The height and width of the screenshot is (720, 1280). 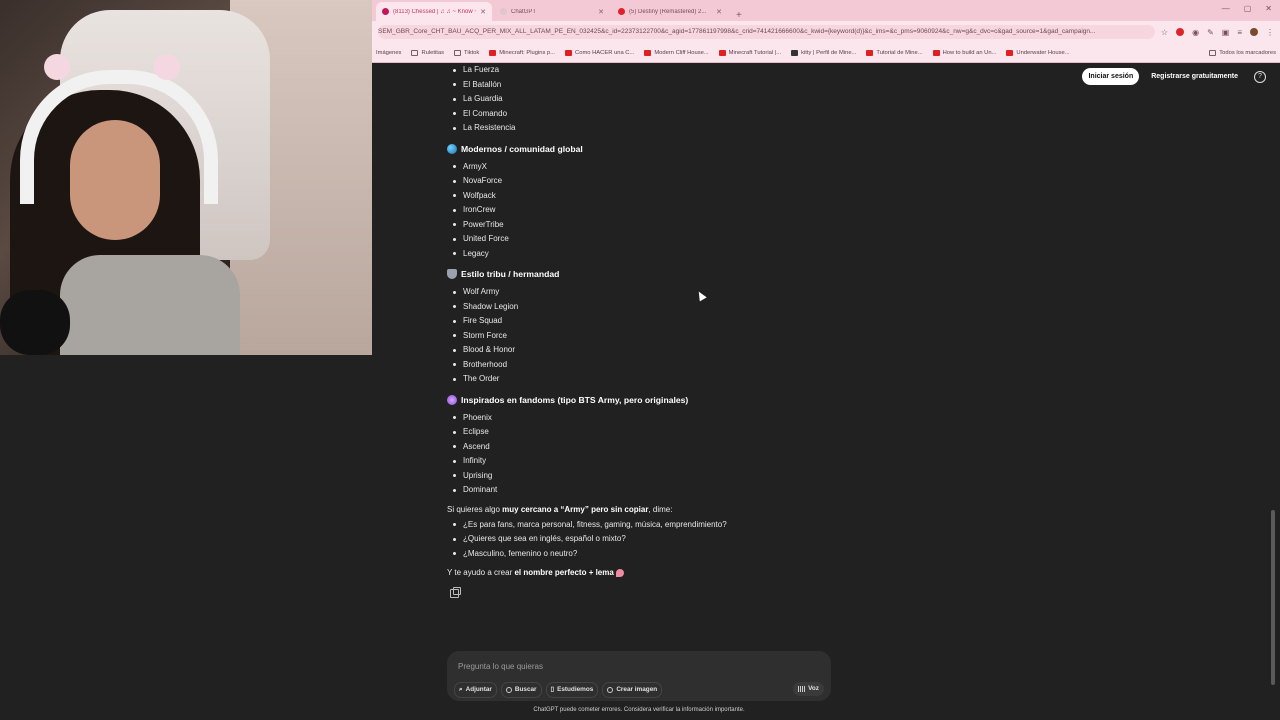 What do you see at coordinates (632, 690) in the screenshot?
I see `create-image-button: Crear imagen` at bounding box center [632, 690].